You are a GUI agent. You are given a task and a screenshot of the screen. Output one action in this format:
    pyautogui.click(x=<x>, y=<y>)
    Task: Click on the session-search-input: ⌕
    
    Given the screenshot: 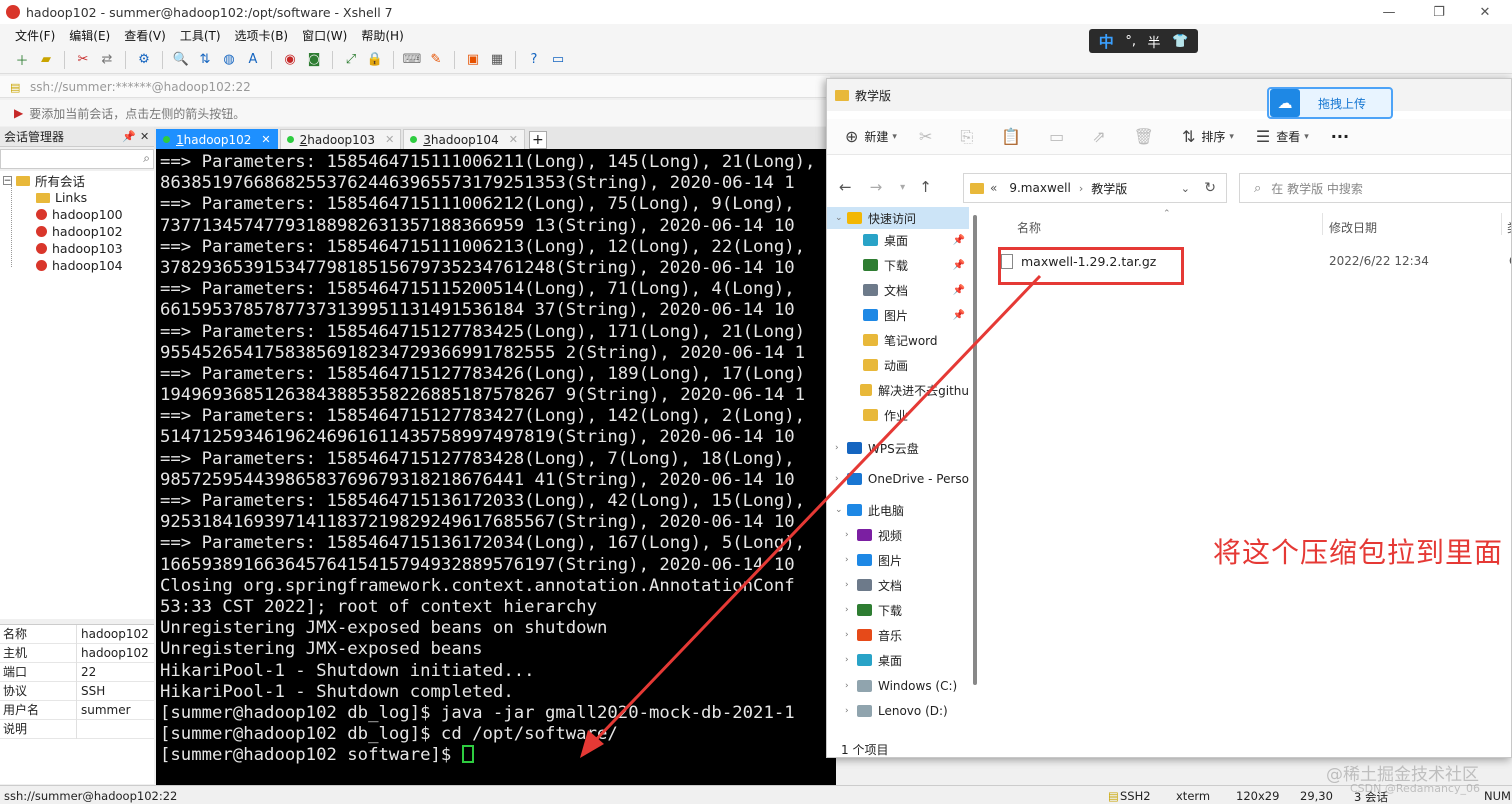 What is the action you would take?
    pyautogui.click(x=77, y=159)
    